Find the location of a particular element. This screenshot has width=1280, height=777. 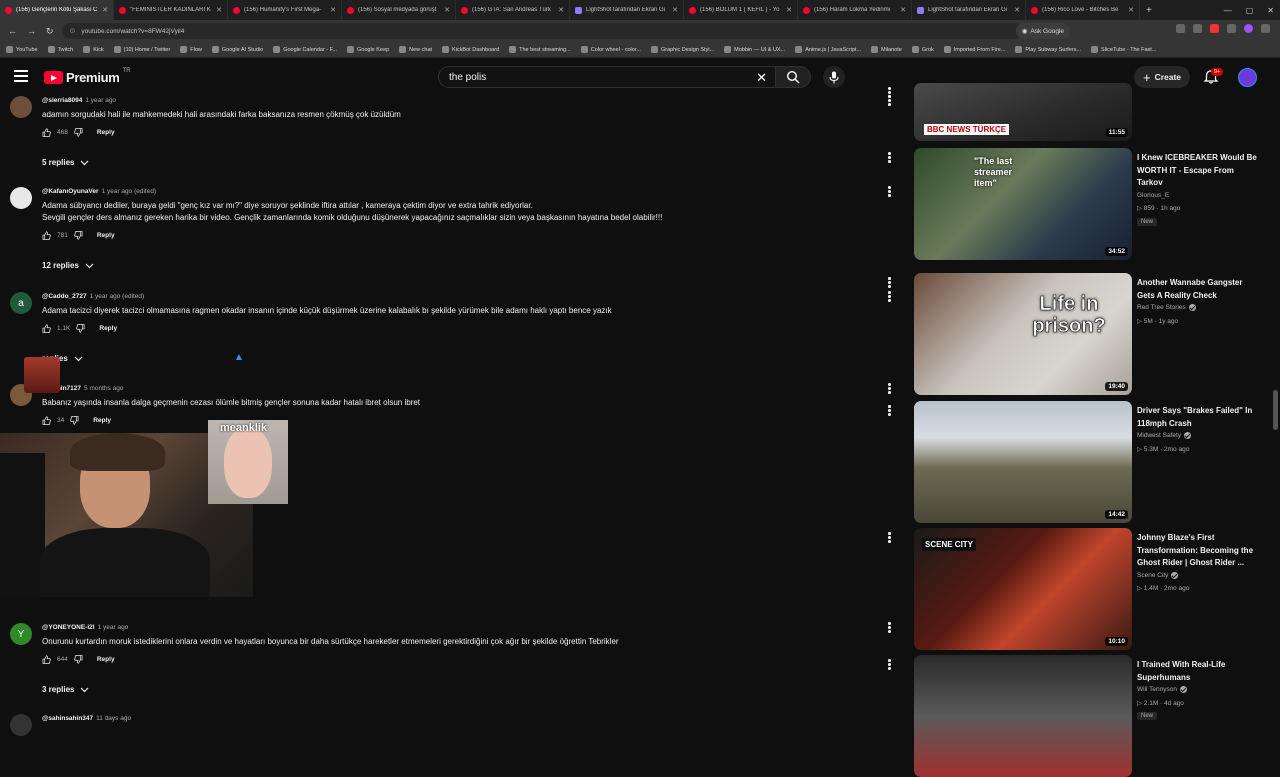

reload-icon: ↻ is located at coordinates (50, 31).